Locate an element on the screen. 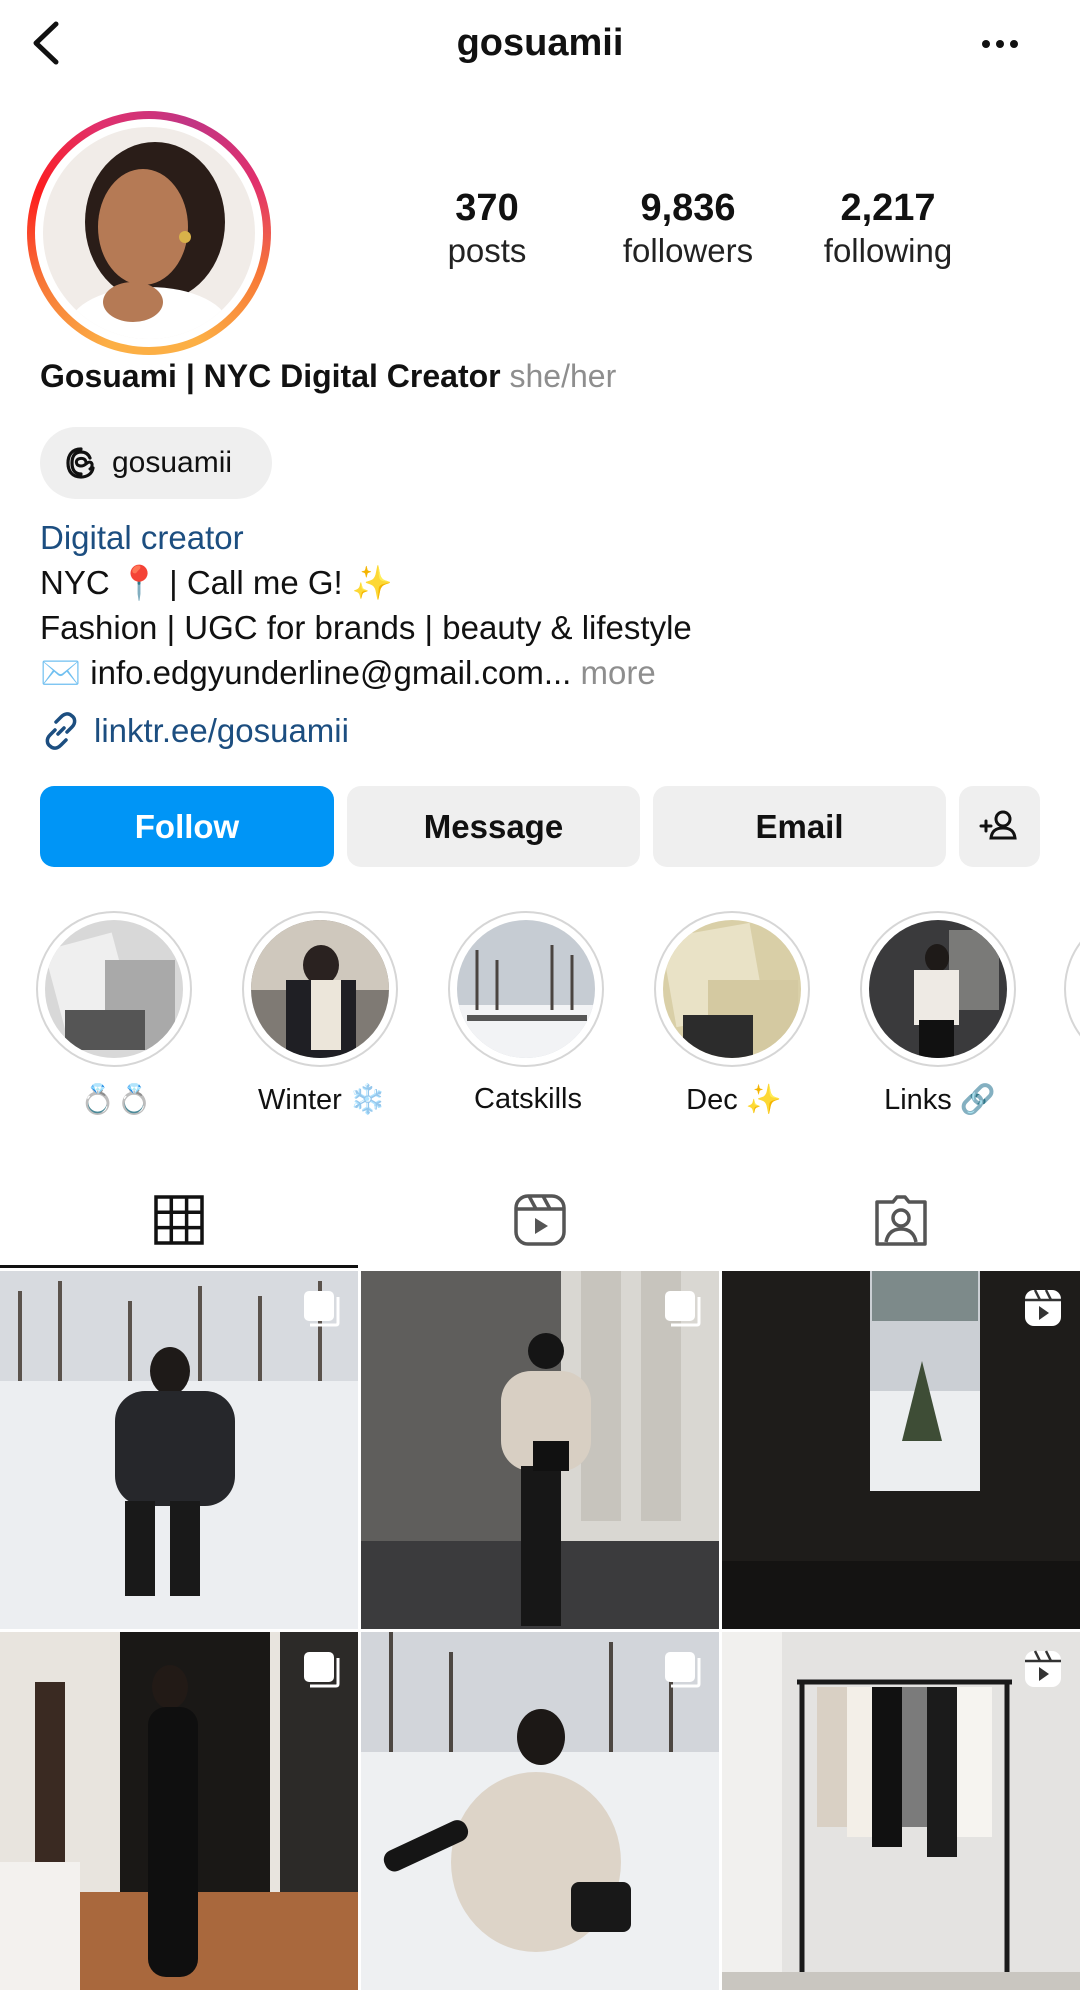 The width and height of the screenshot is (1080, 1997). posts-count: 370 posts is located at coordinates (487, 228).